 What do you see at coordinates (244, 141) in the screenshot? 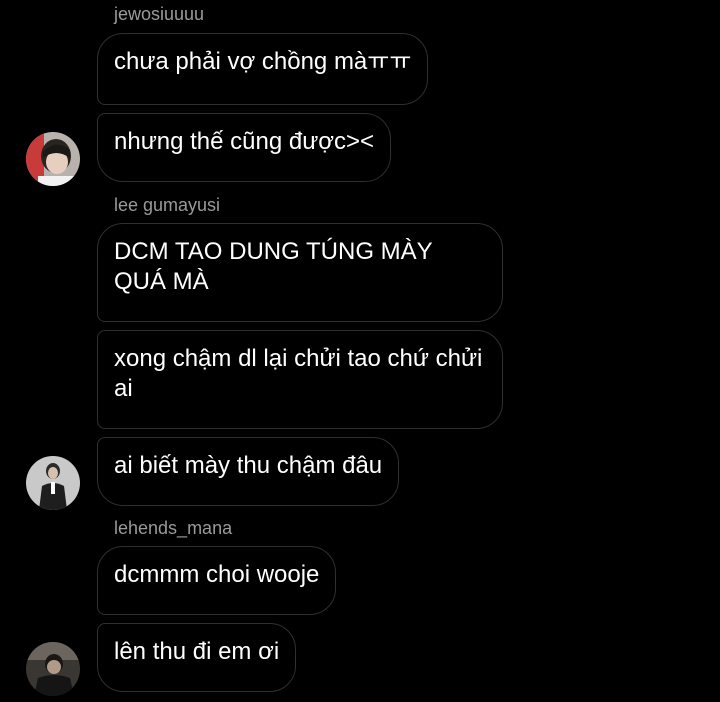
I see `message-text: nhưng thế cũng được><` at bounding box center [244, 141].